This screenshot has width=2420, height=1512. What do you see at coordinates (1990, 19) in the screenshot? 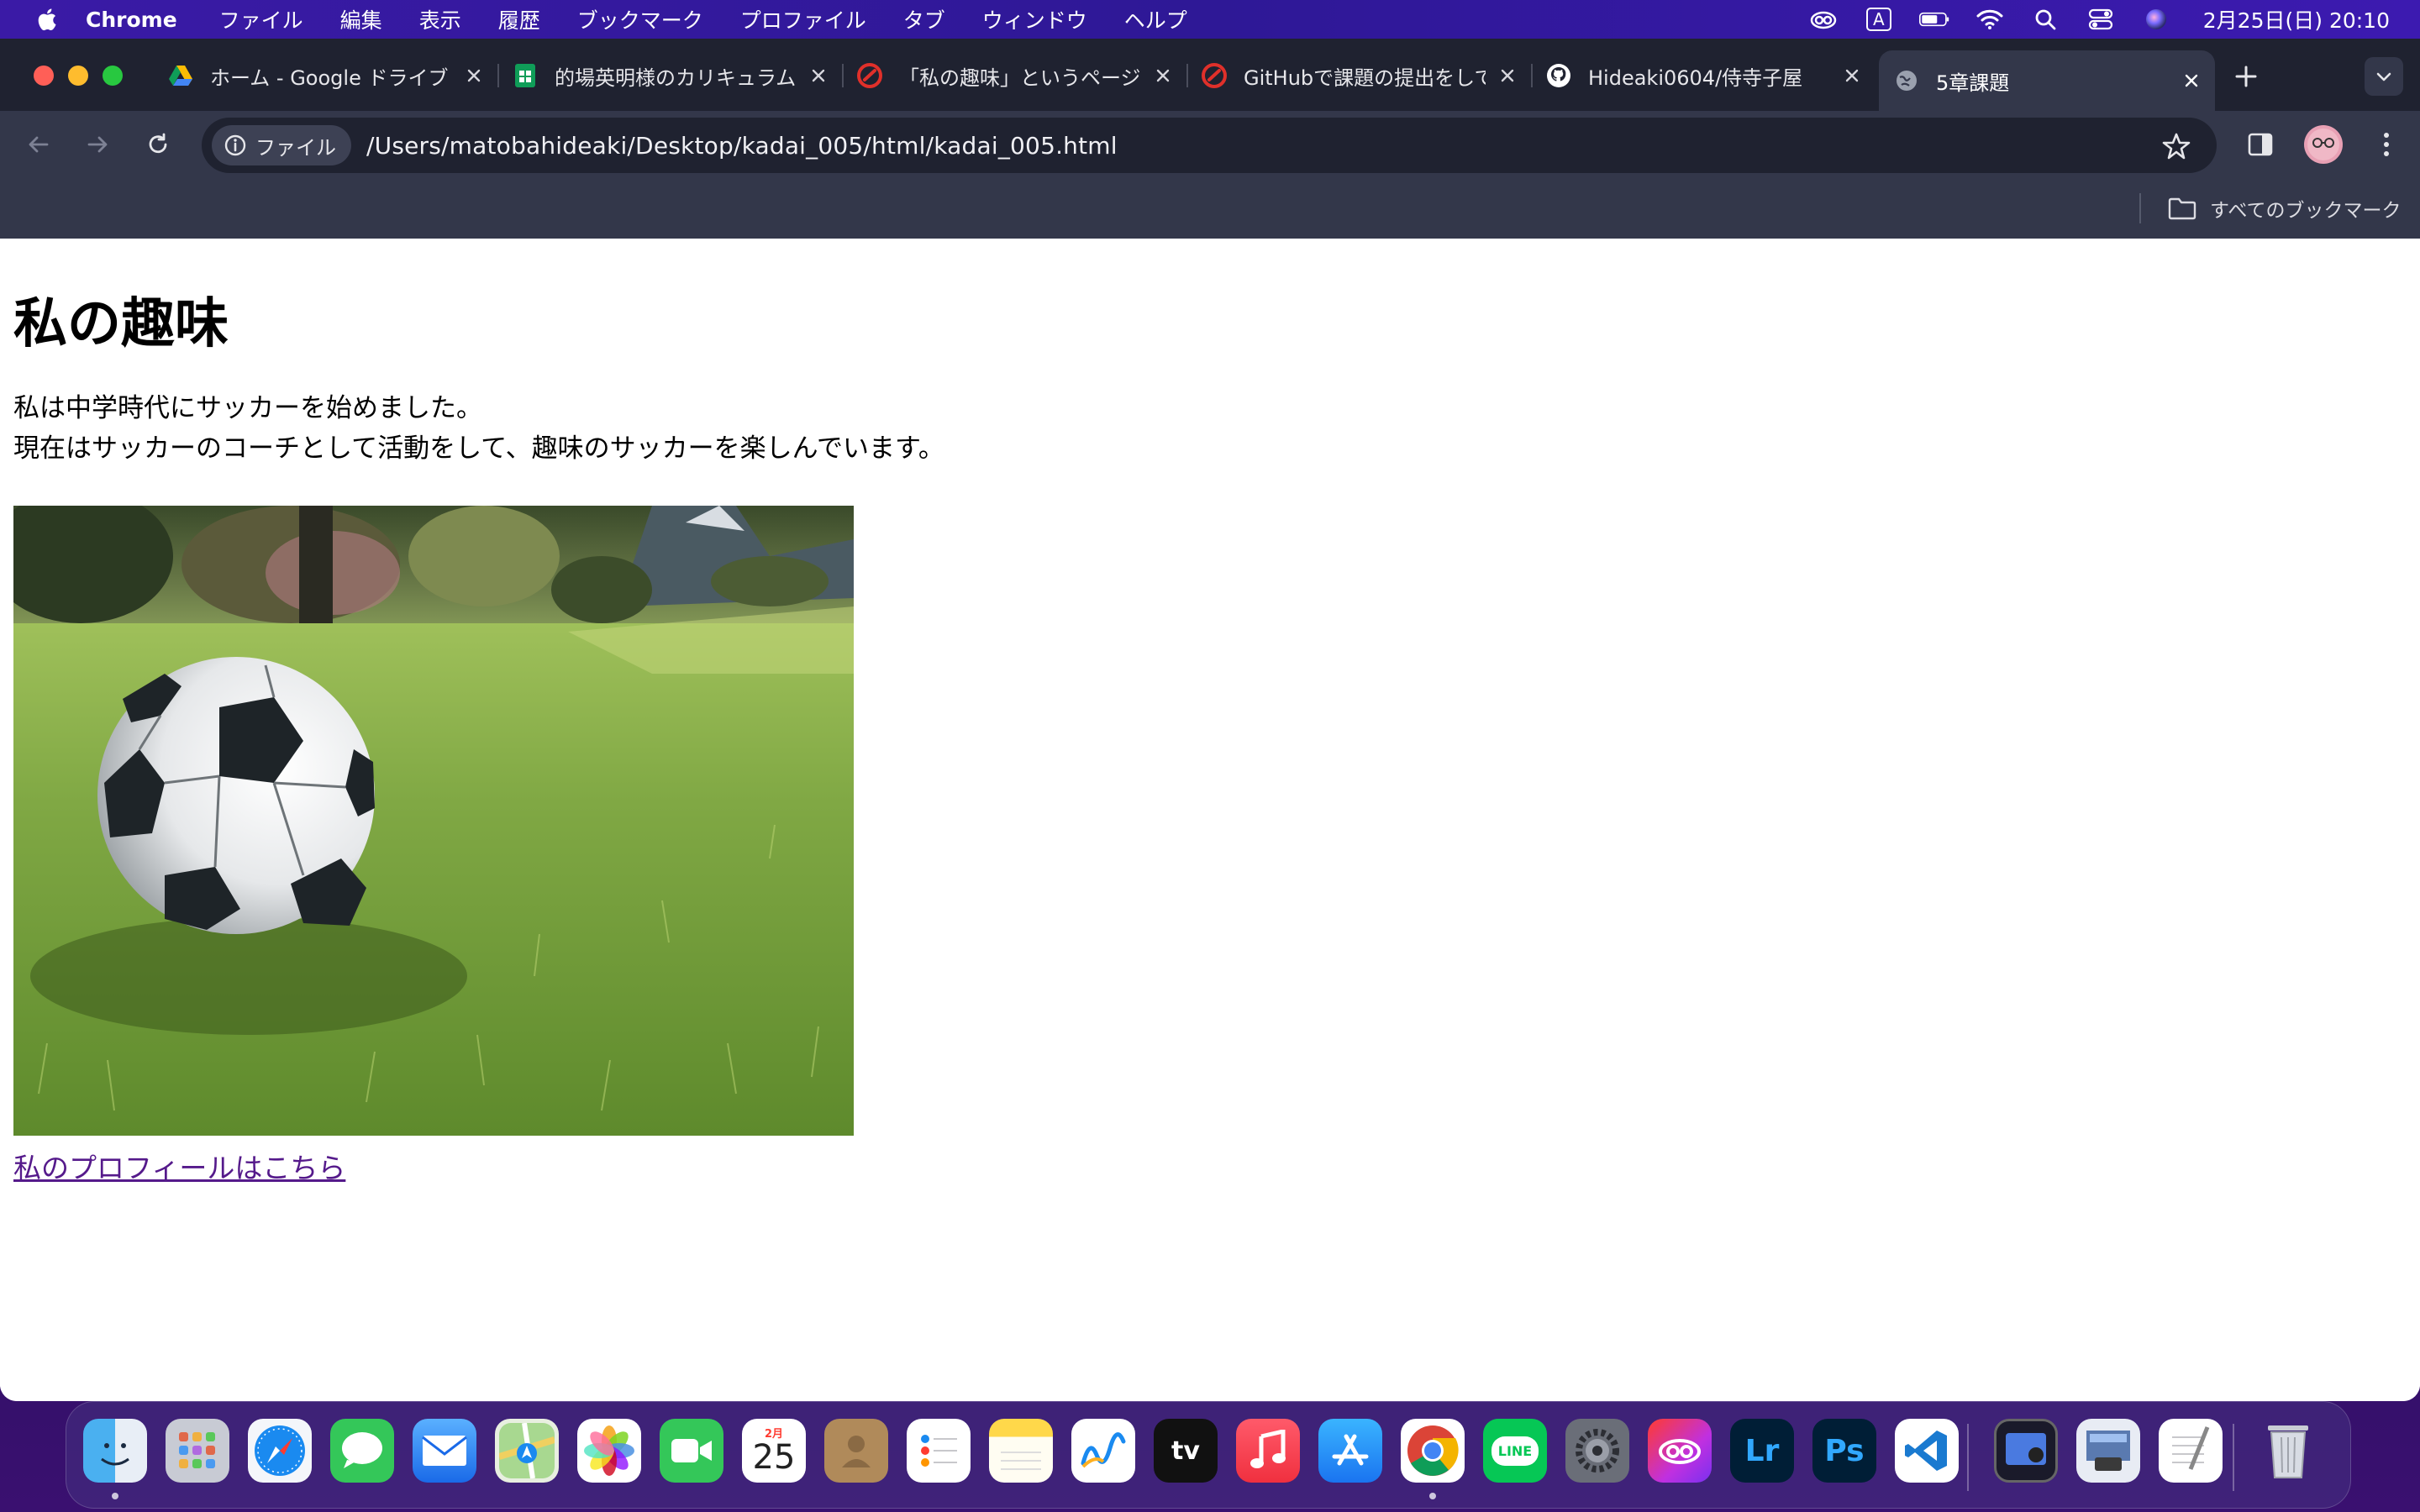
I see `wifi-icon` at bounding box center [1990, 19].